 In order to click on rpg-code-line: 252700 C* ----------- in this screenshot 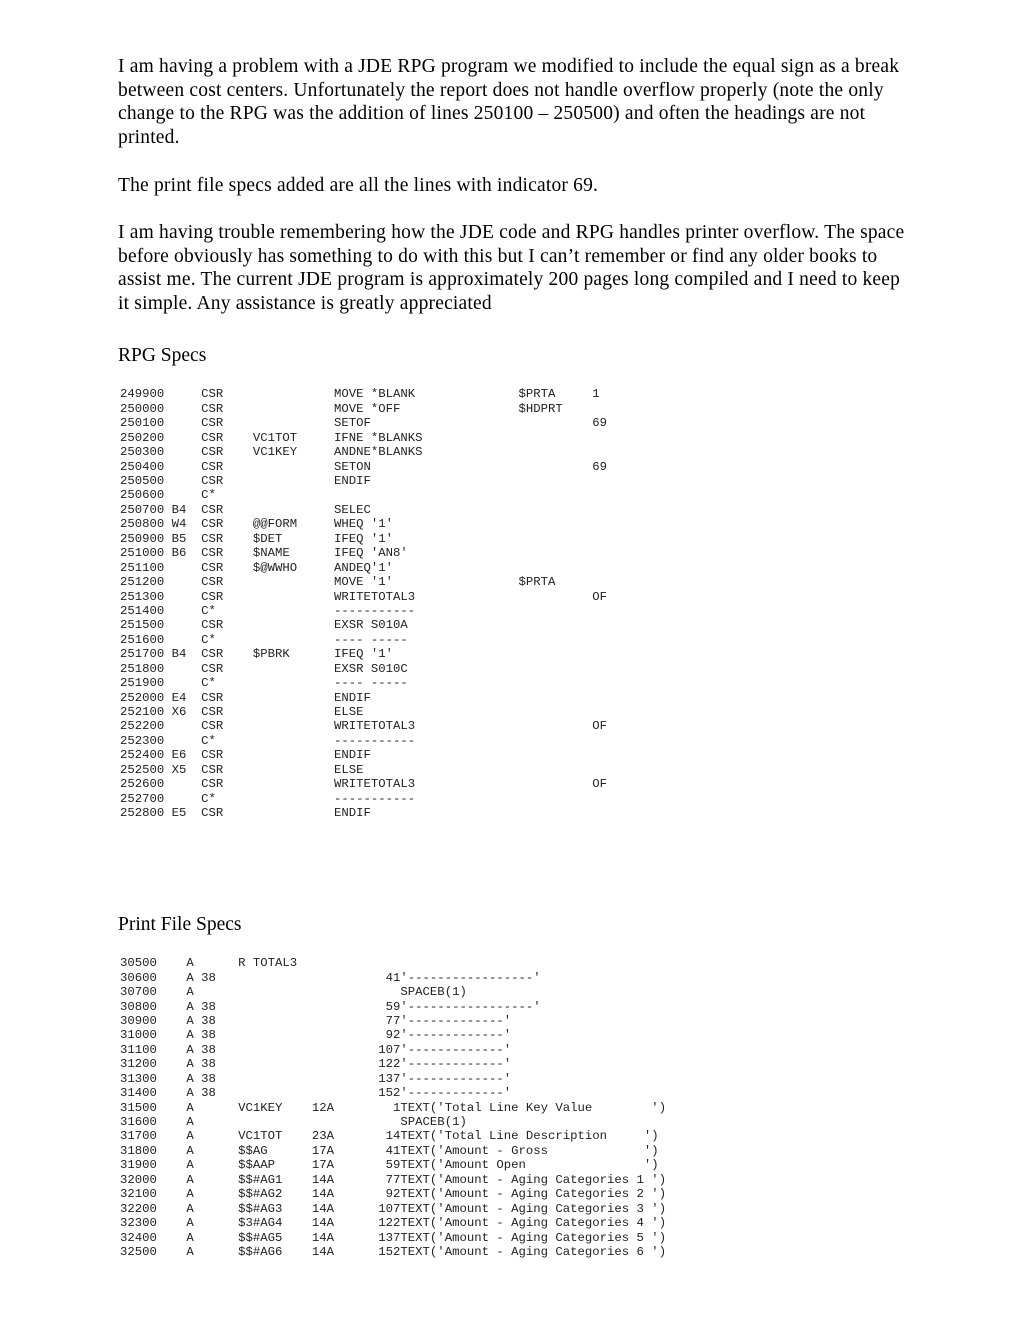, I will do `click(268, 798)`.